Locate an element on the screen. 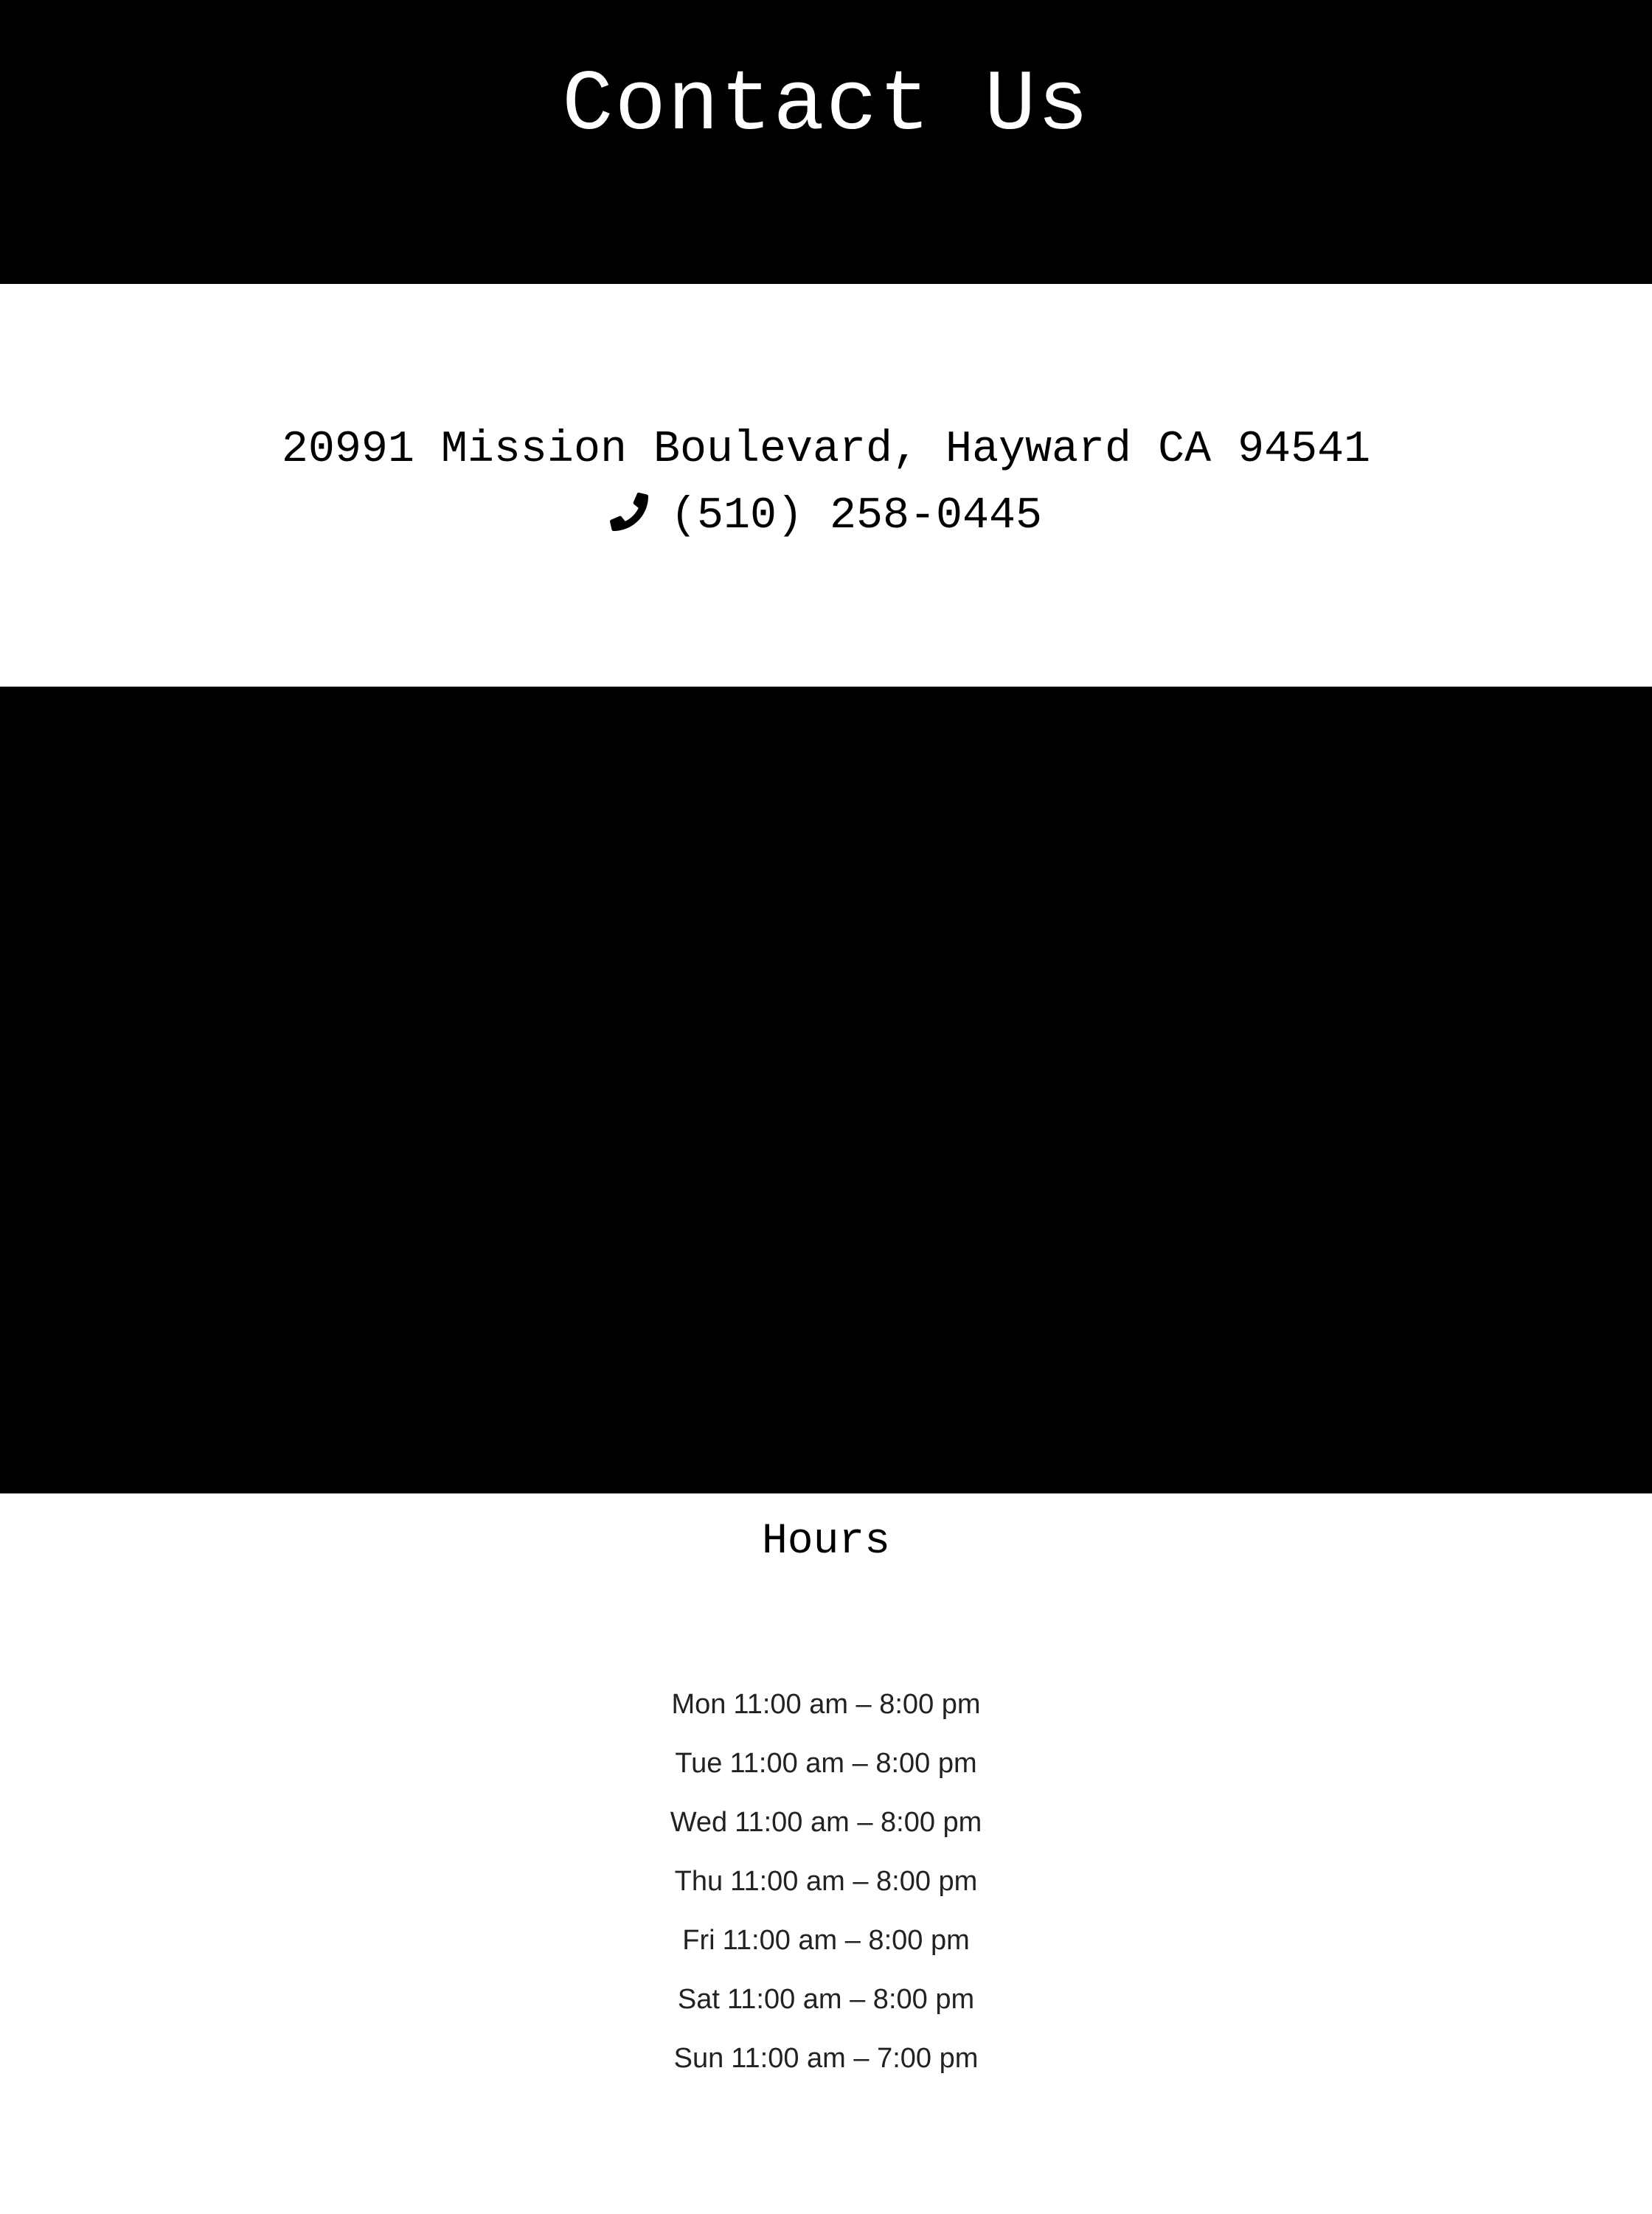 This screenshot has width=1652, height=2214. hours-item-fri: Fri 11:00 am – 8:00 pm is located at coordinates (826, 1940).